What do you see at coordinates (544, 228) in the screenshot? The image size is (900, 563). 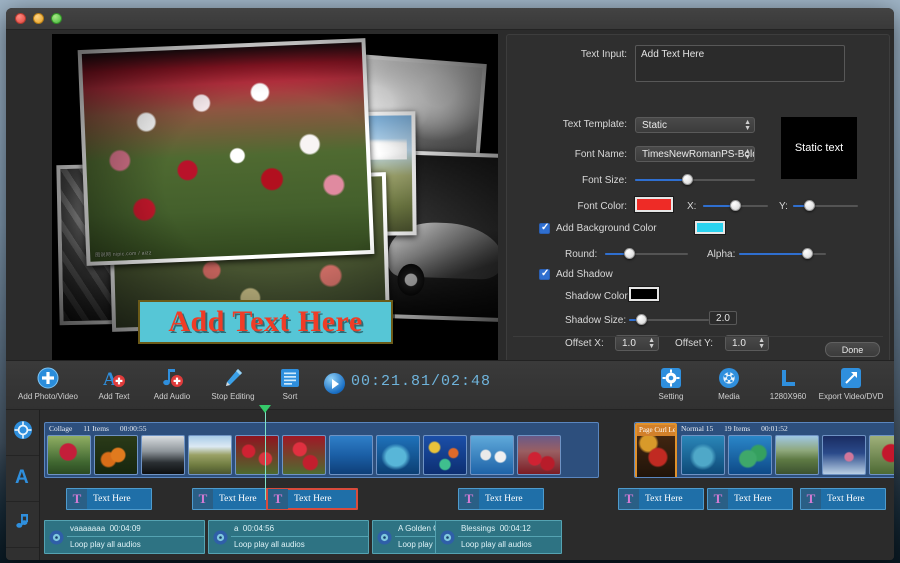 I see `add-background-color-checkbox` at bounding box center [544, 228].